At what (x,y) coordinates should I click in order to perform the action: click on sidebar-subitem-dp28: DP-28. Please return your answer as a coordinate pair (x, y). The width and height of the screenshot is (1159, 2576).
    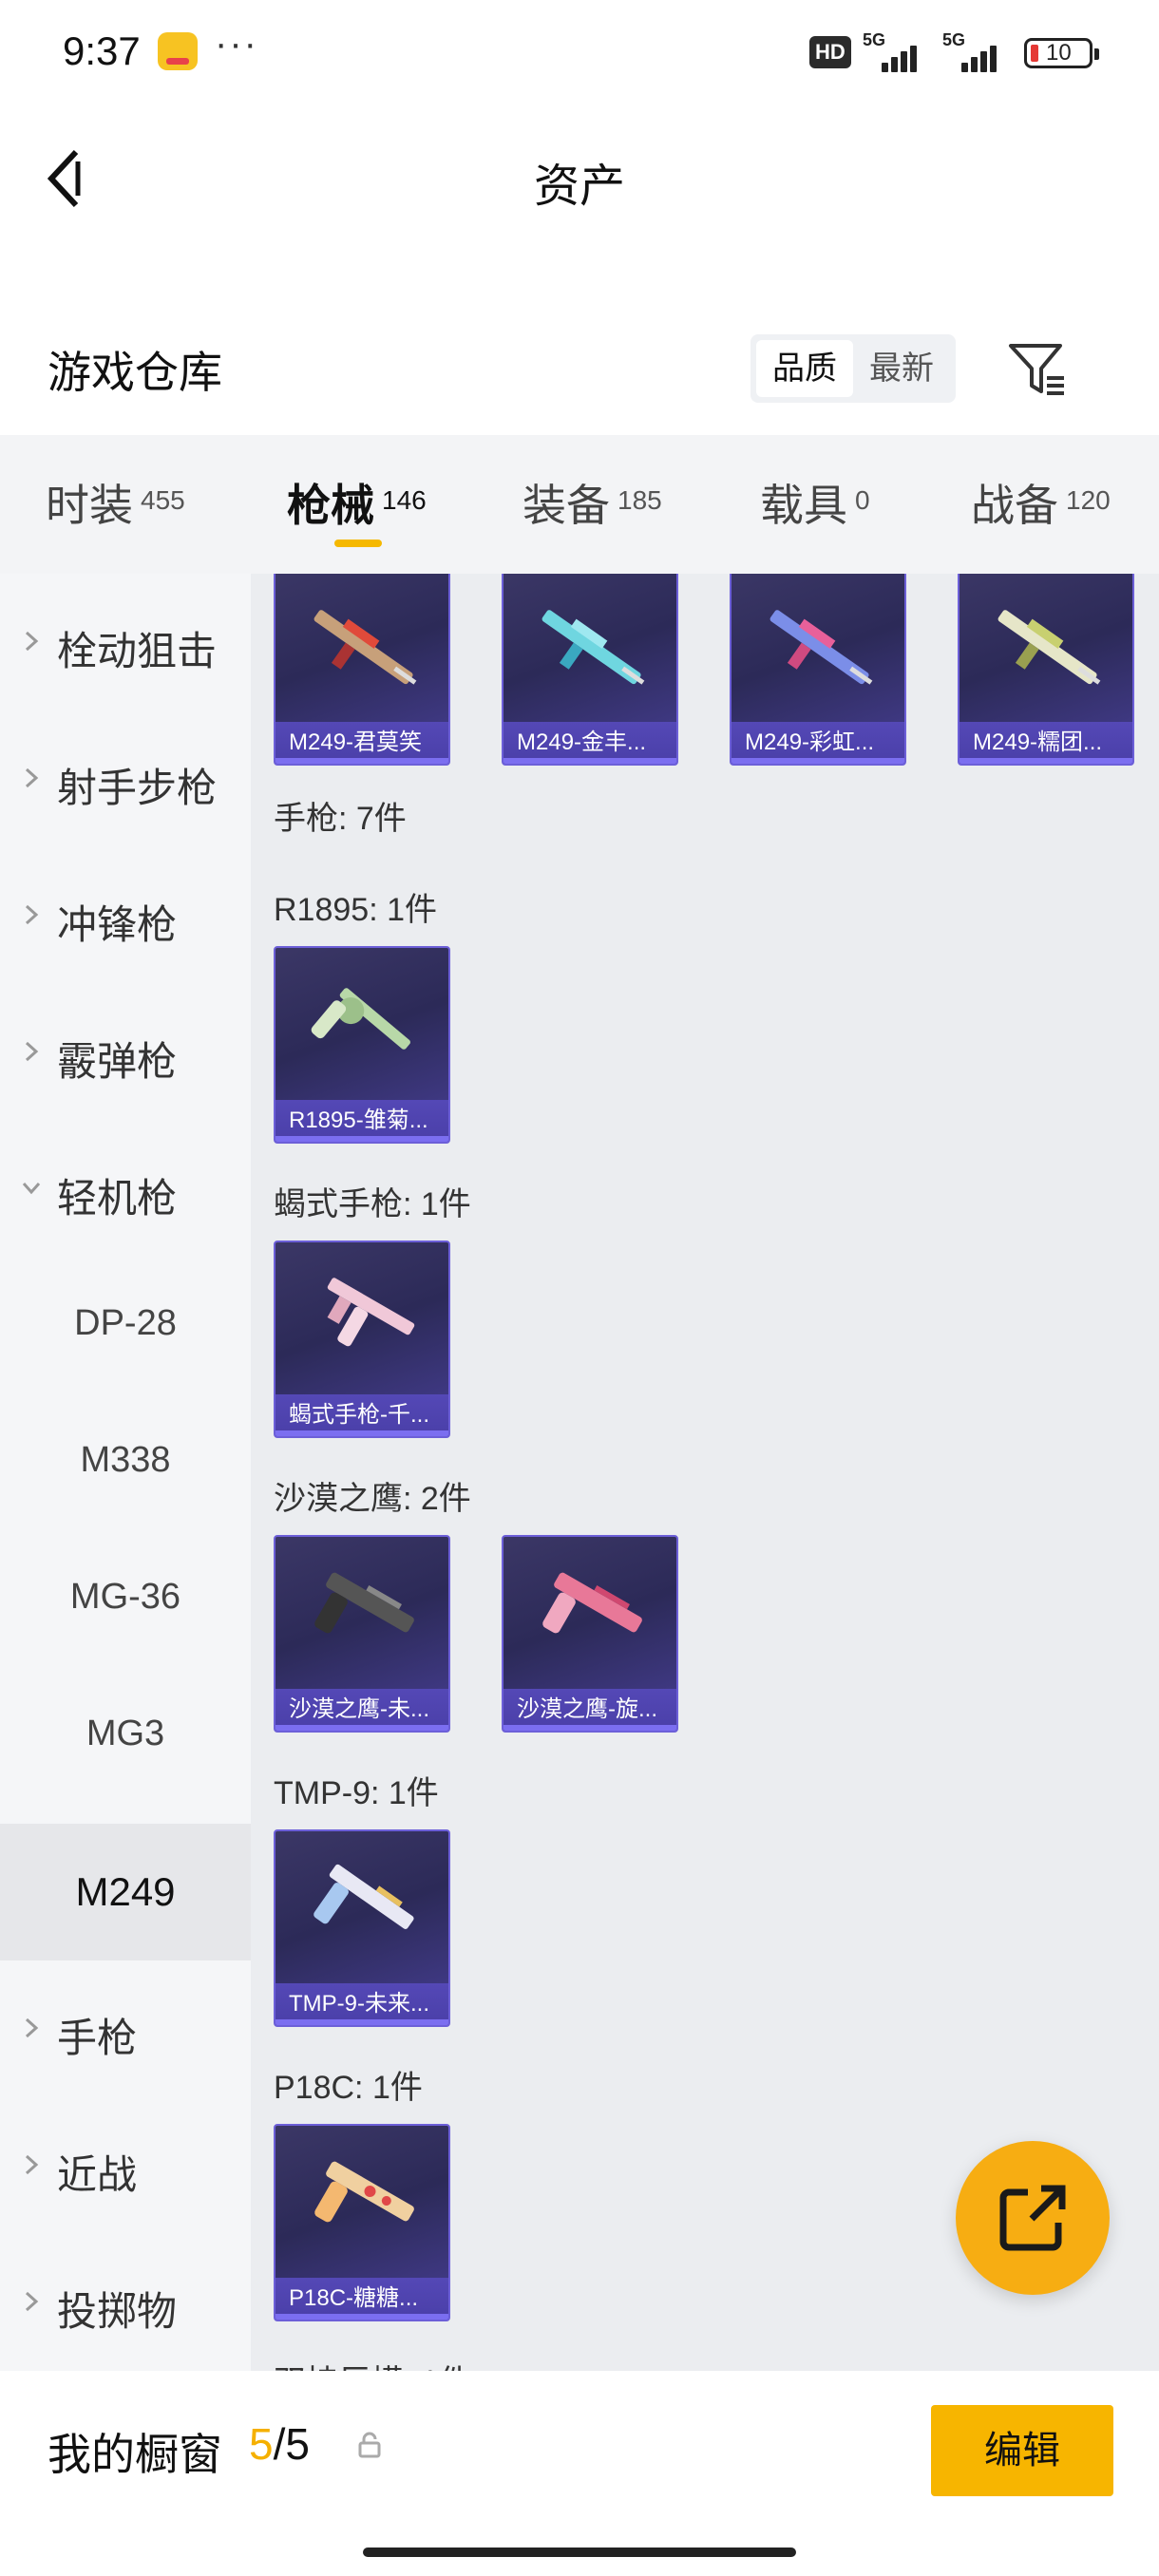
    Looking at the image, I should click on (125, 1326).